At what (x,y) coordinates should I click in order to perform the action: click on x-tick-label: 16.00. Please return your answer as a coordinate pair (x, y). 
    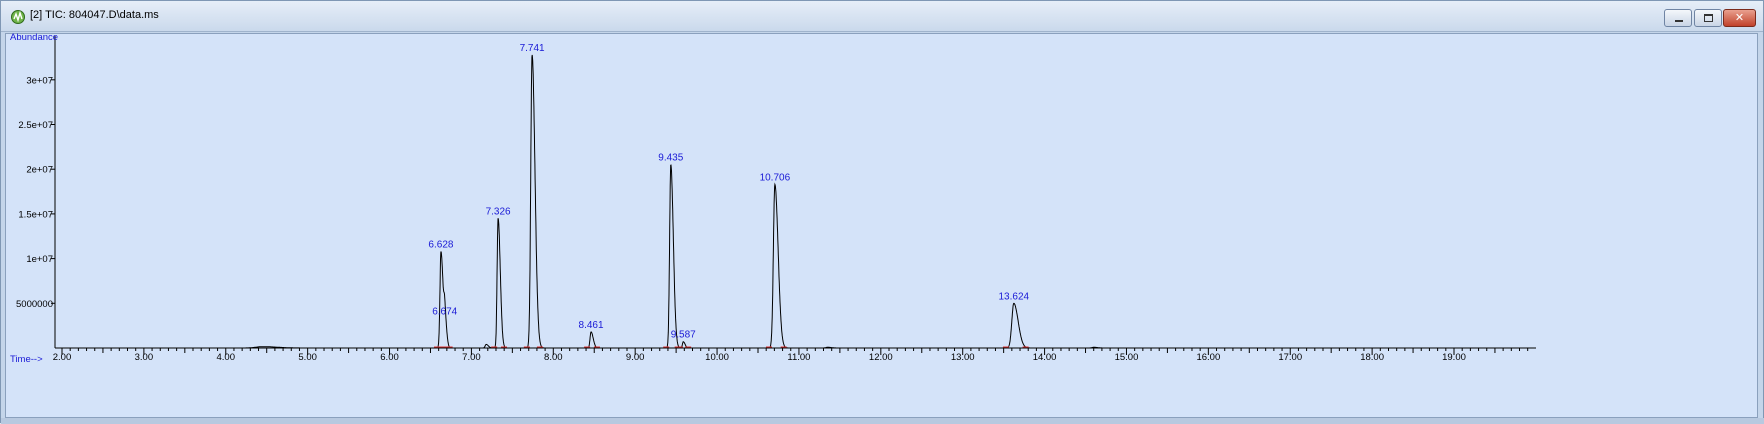
    Looking at the image, I should click on (1208, 357).